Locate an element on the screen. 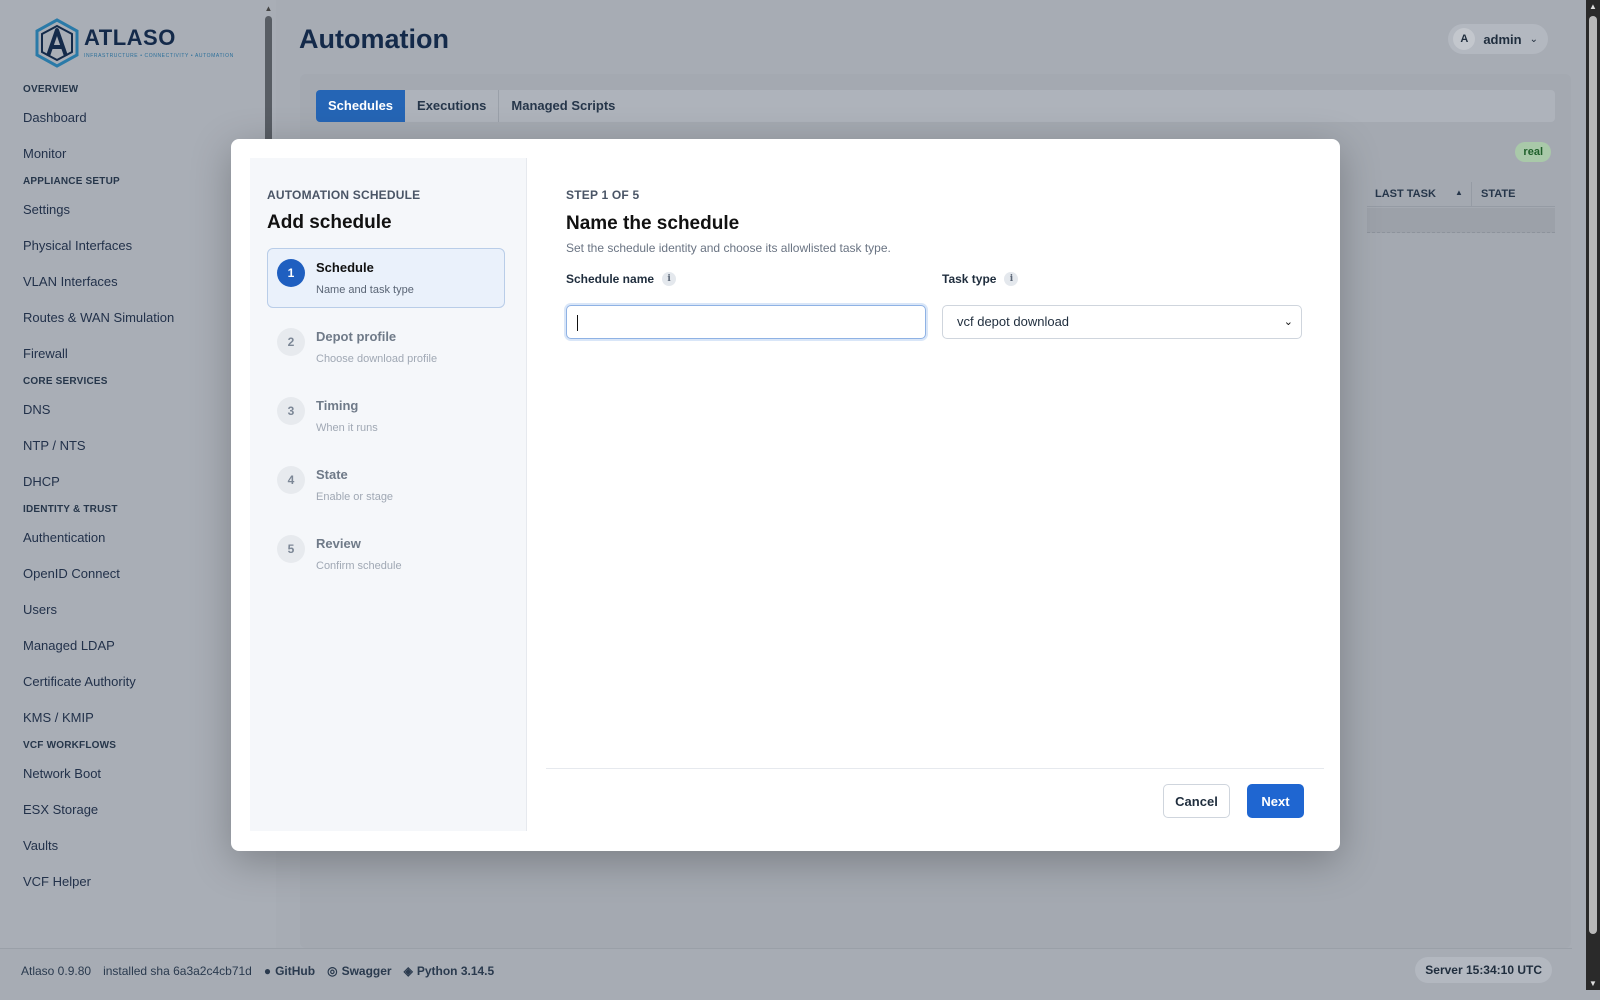 The width and height of the screenshot is (1600, 1000). sha-text: installed sha 6a3a2c4cb71d is located at coordinates (177, 971).